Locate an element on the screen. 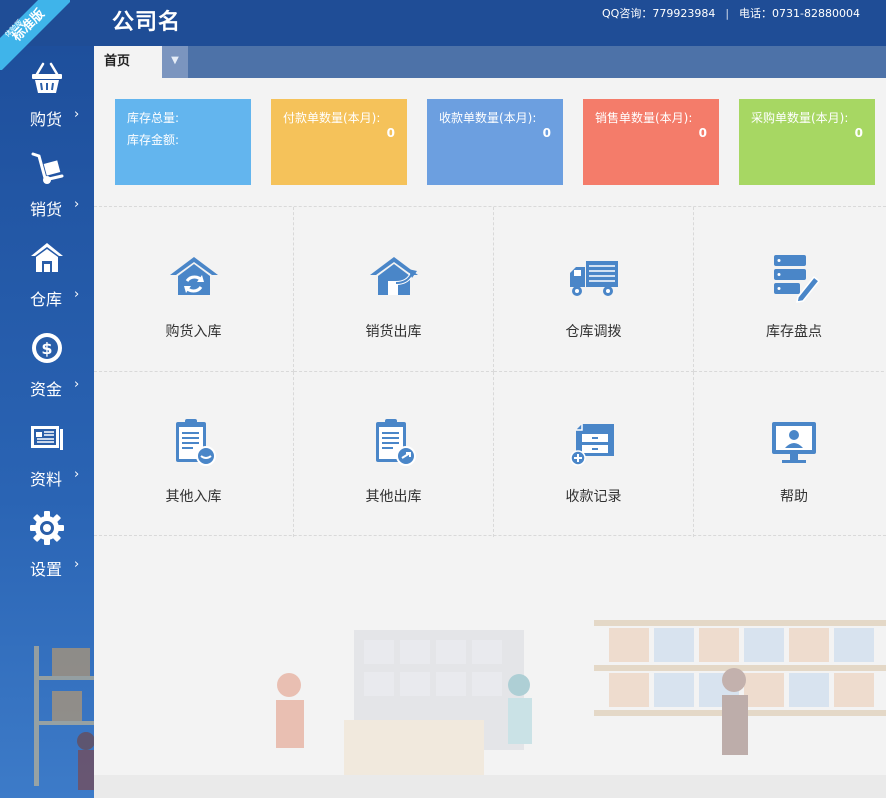 The width and height of the screenshot is (886, 798). sidebar-item-funds: $ 资金 › is located at coordinates (47, 369).